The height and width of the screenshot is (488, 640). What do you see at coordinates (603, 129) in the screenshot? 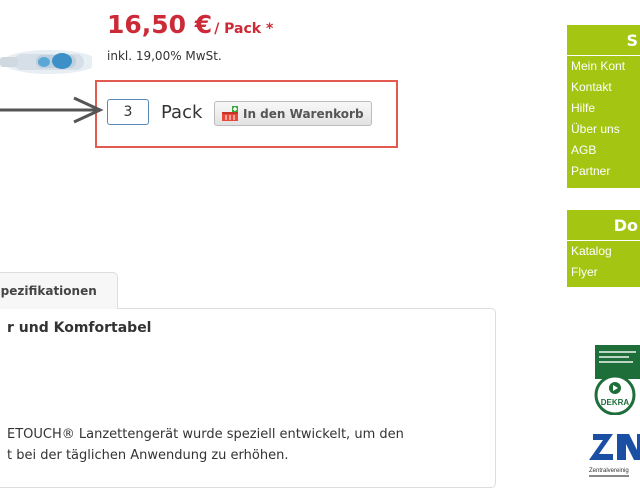
I see `sidebar-link-about: Über uns` at bounding box center [603, 129].